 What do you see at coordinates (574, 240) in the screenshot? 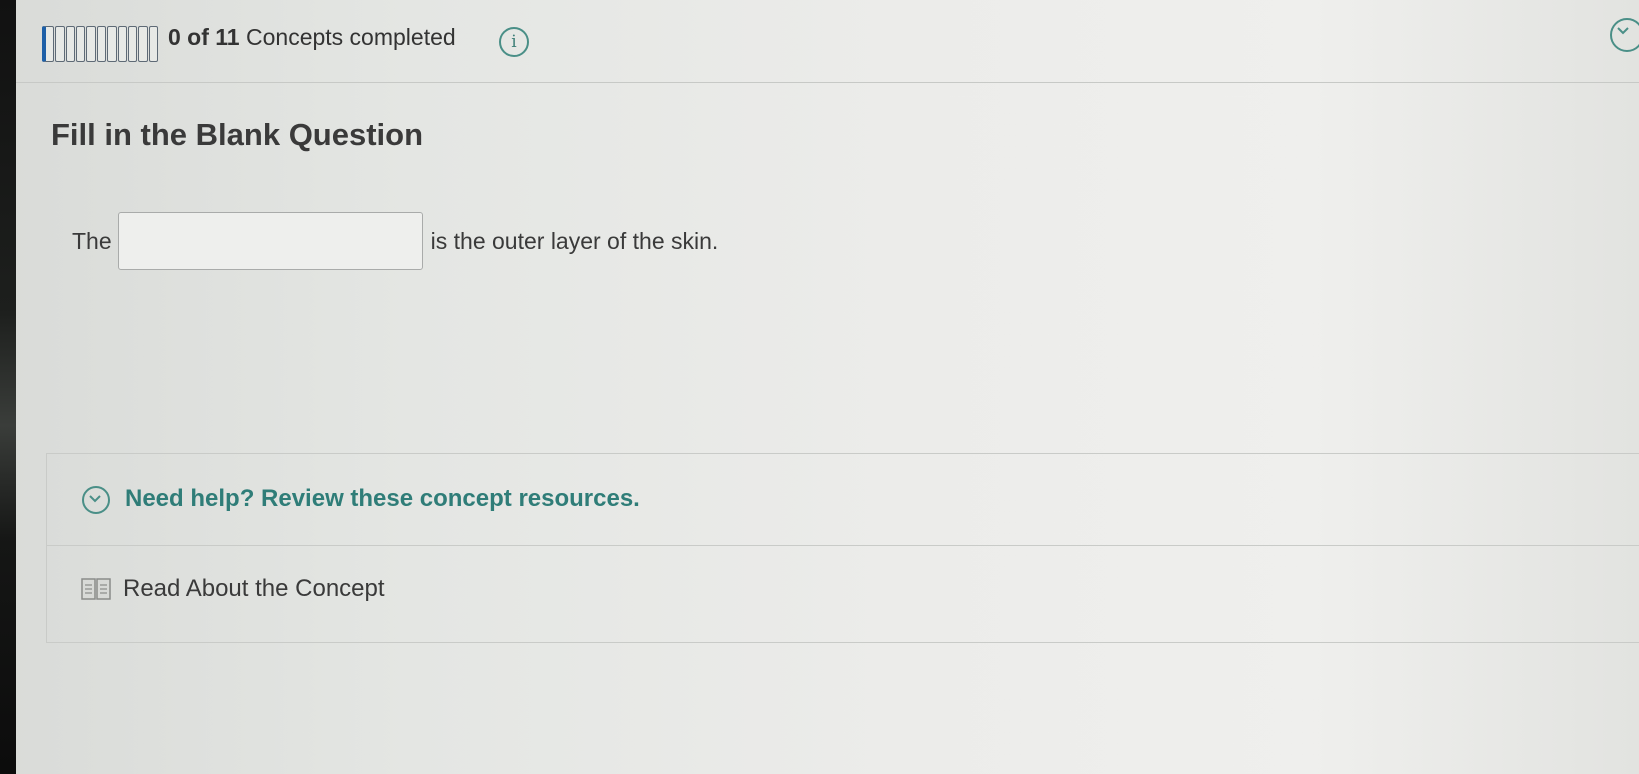
I see `sentence-suffix: is the outer layer of the skin.` at bounding box center [574, 240].